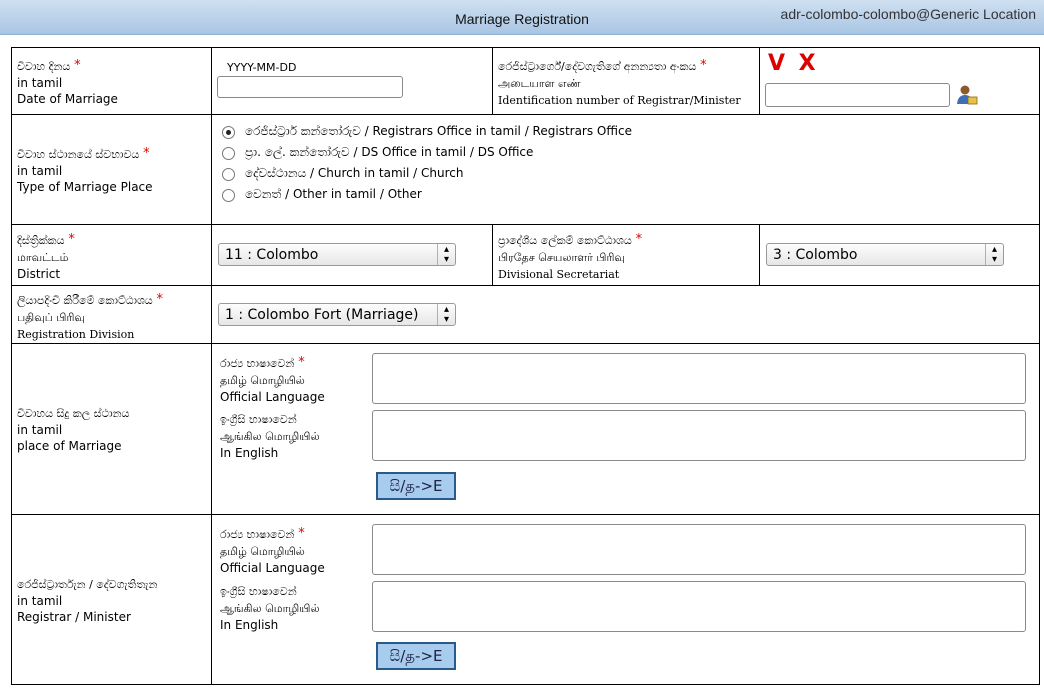  What do you see at coordinates (43, 257) in the screenshot?
I see `district-label-ta: மாவட்டம்` at bounding box center [43, 257].